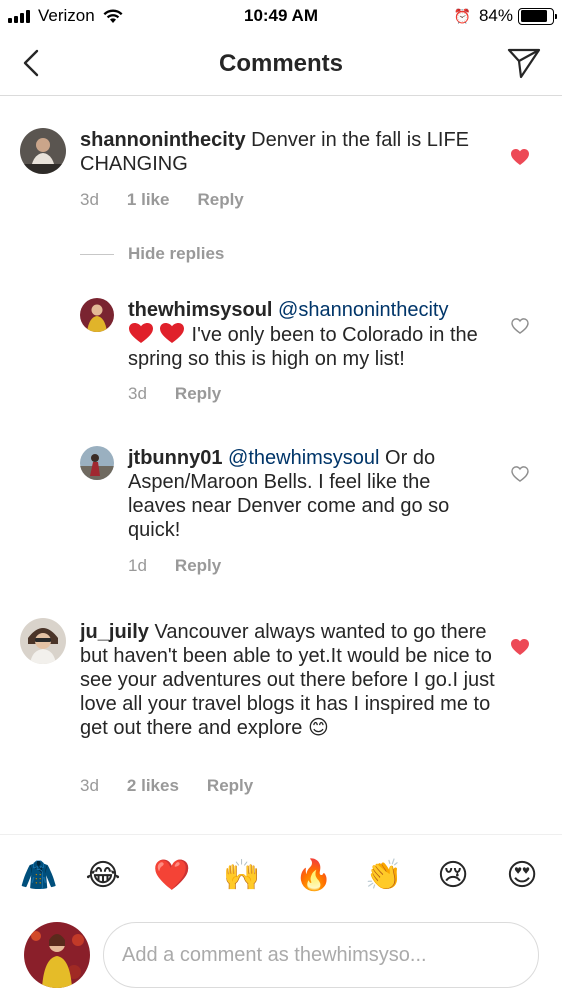 The height and width of the screenshot is (1000, 562). What do you see at coordinates (137, 393) in the screenshot?
I see `reply-age: 3d` at bounding box center [137, 393].